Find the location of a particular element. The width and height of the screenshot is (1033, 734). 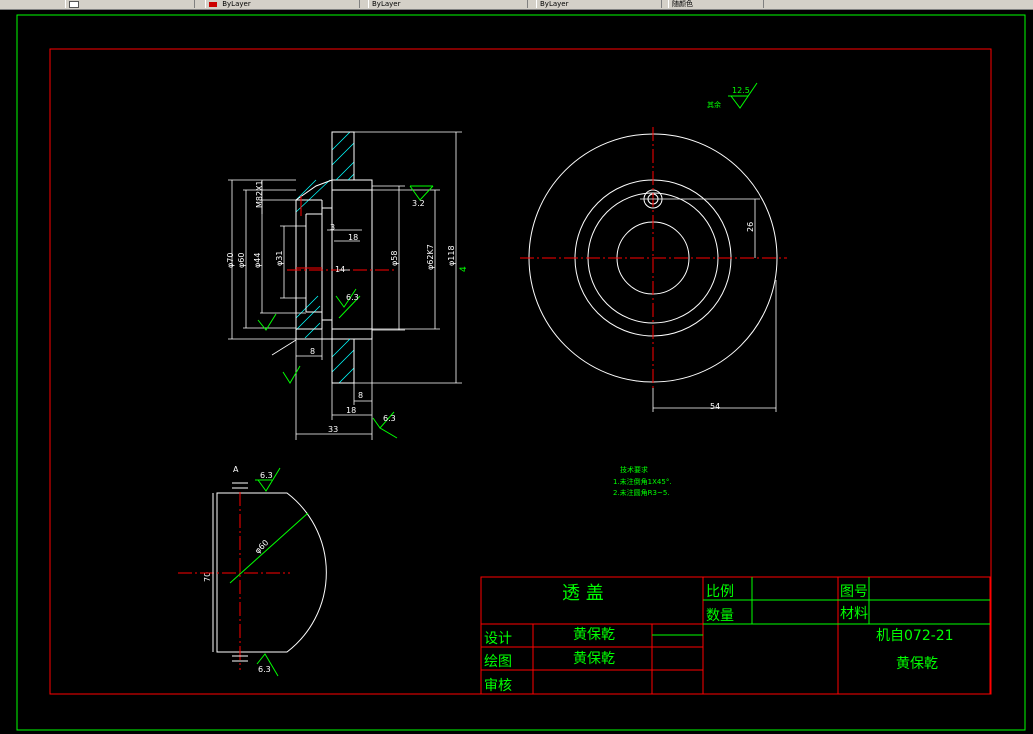

dim-18a: 18 is located at coordinates (353, 237).